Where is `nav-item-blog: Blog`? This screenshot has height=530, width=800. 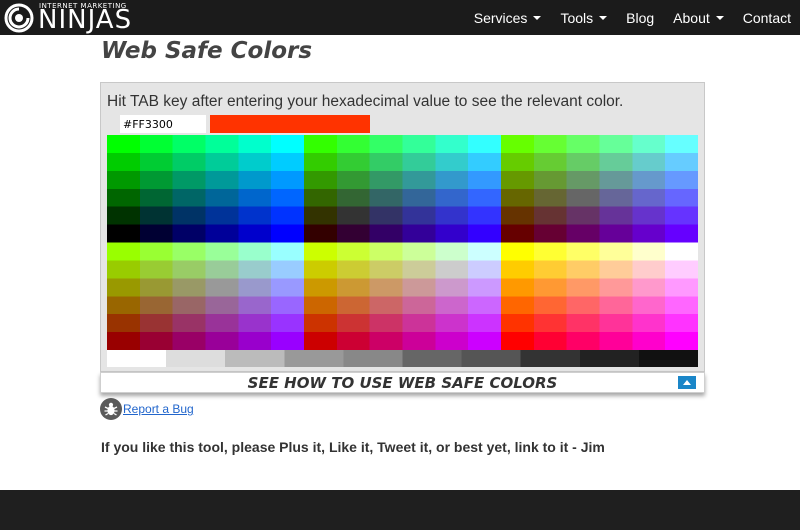
nav-item-blog: Blog is located at coordinates (640, 18).